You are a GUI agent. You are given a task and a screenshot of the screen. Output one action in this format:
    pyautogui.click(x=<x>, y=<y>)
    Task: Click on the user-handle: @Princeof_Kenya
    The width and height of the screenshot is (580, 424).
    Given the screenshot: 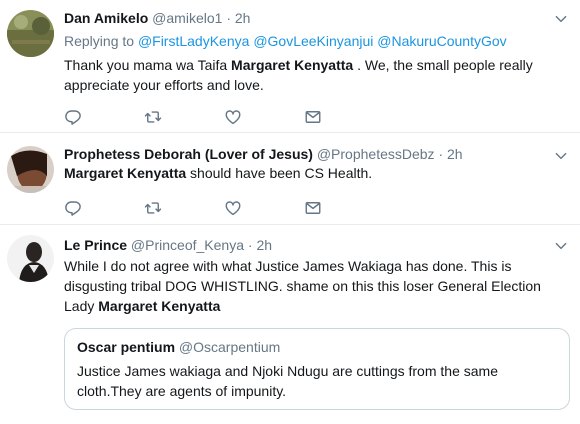 What is the action you would take?
    pyautogui.click(x=187, y=245)
    